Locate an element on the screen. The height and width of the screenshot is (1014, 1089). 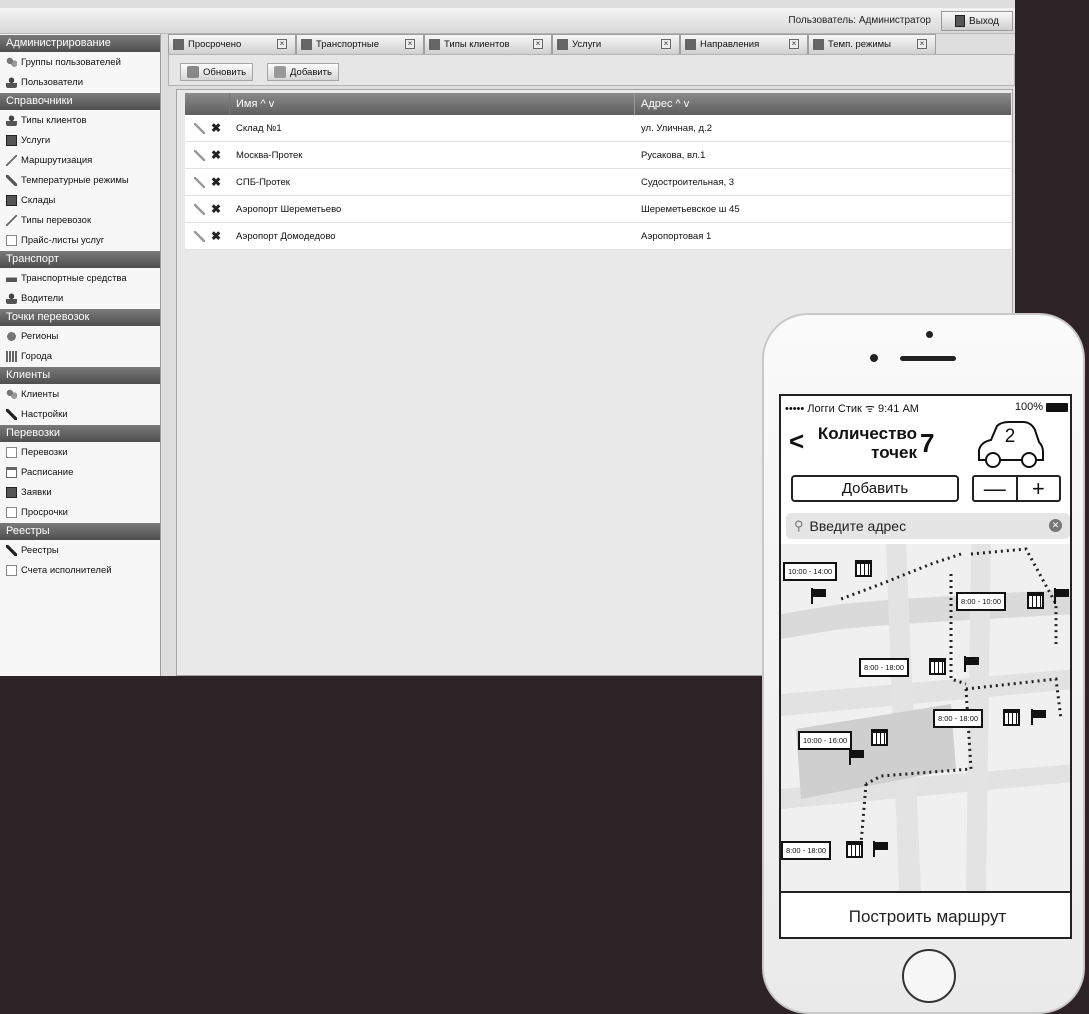
sidebar-section-header: Клиенты is located at coordinates (80, 375).